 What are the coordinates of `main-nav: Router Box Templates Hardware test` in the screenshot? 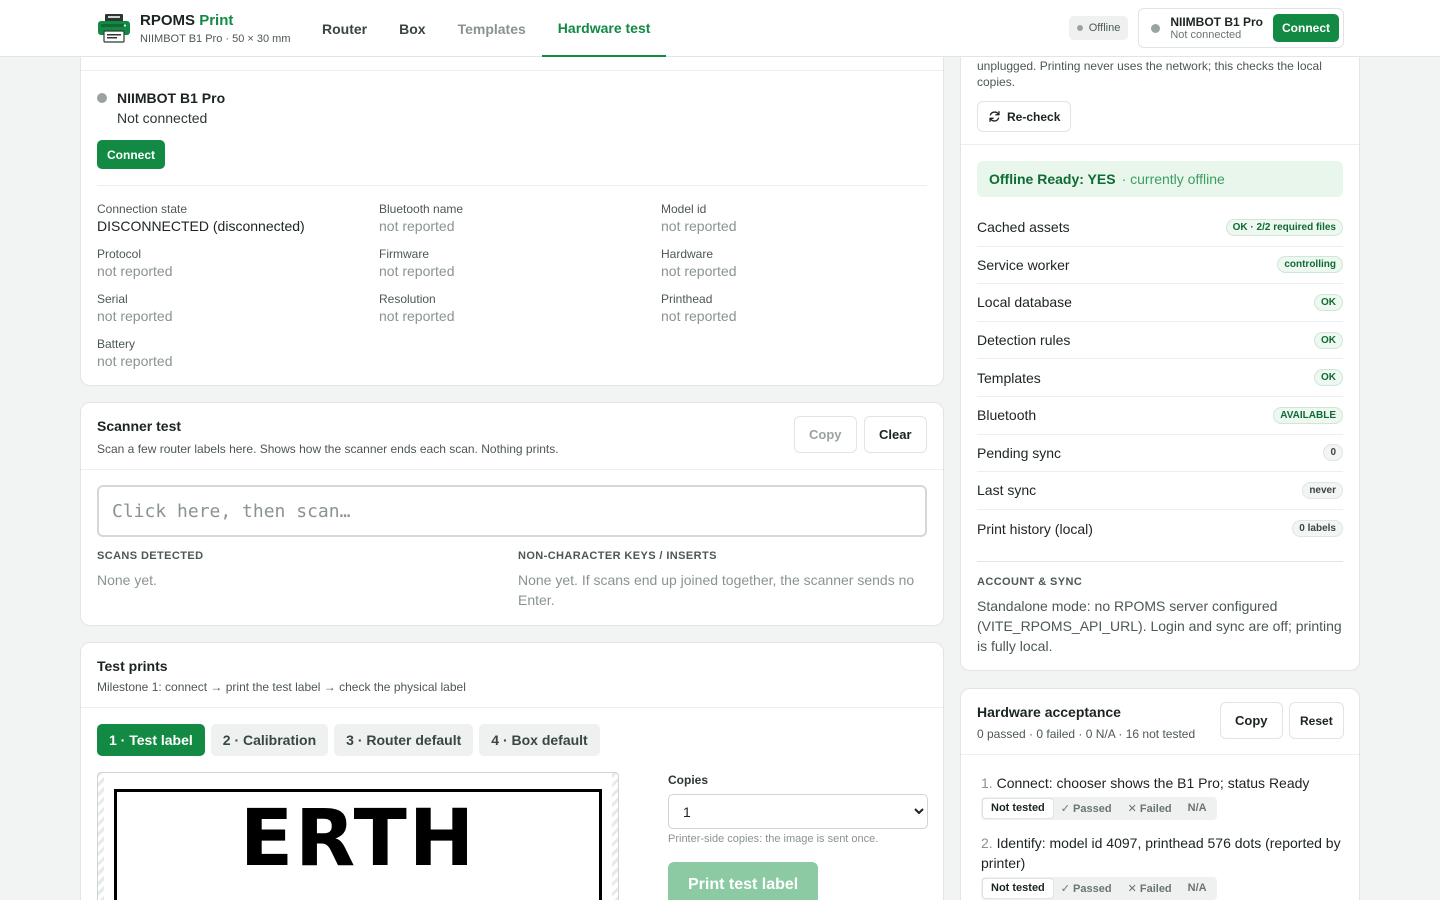 It's located at (486, 28).